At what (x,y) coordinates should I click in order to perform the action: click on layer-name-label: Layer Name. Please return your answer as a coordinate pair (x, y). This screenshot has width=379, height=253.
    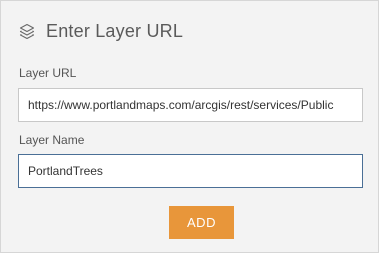
    Looking at the image, I should click on (52, 140).